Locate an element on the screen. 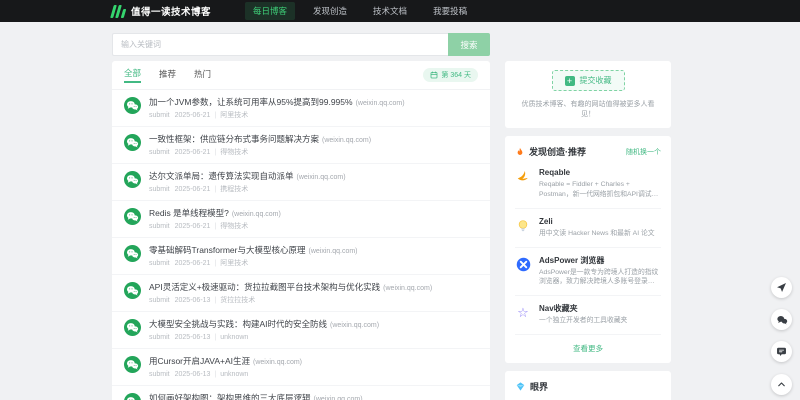 The height and width of the screenshot is (400, 800). recommend-name: Zeli is located at coordinates (597, 221).